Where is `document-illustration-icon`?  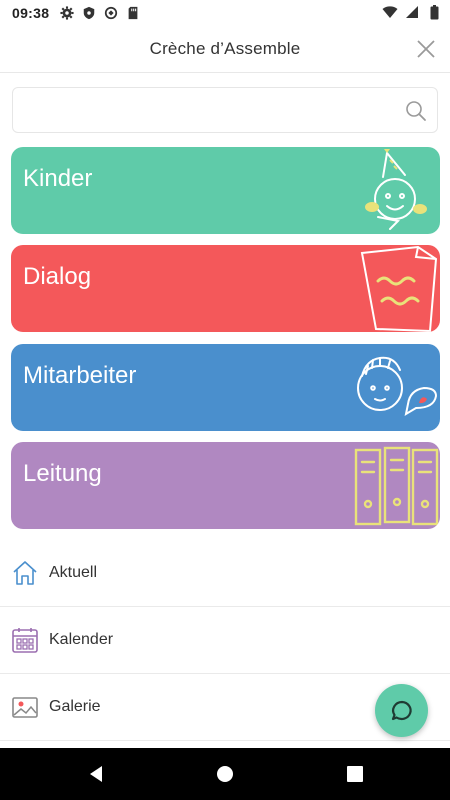
document-illustration-icon is located at coordinates (399, 288).